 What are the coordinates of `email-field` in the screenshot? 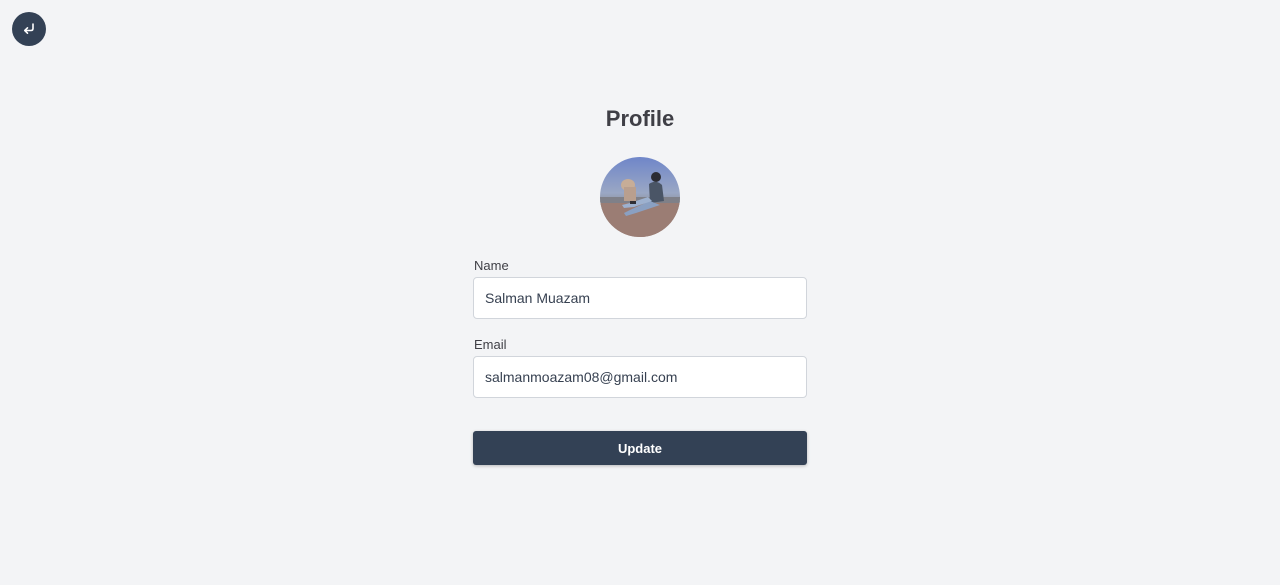 It's located at (640, 377).